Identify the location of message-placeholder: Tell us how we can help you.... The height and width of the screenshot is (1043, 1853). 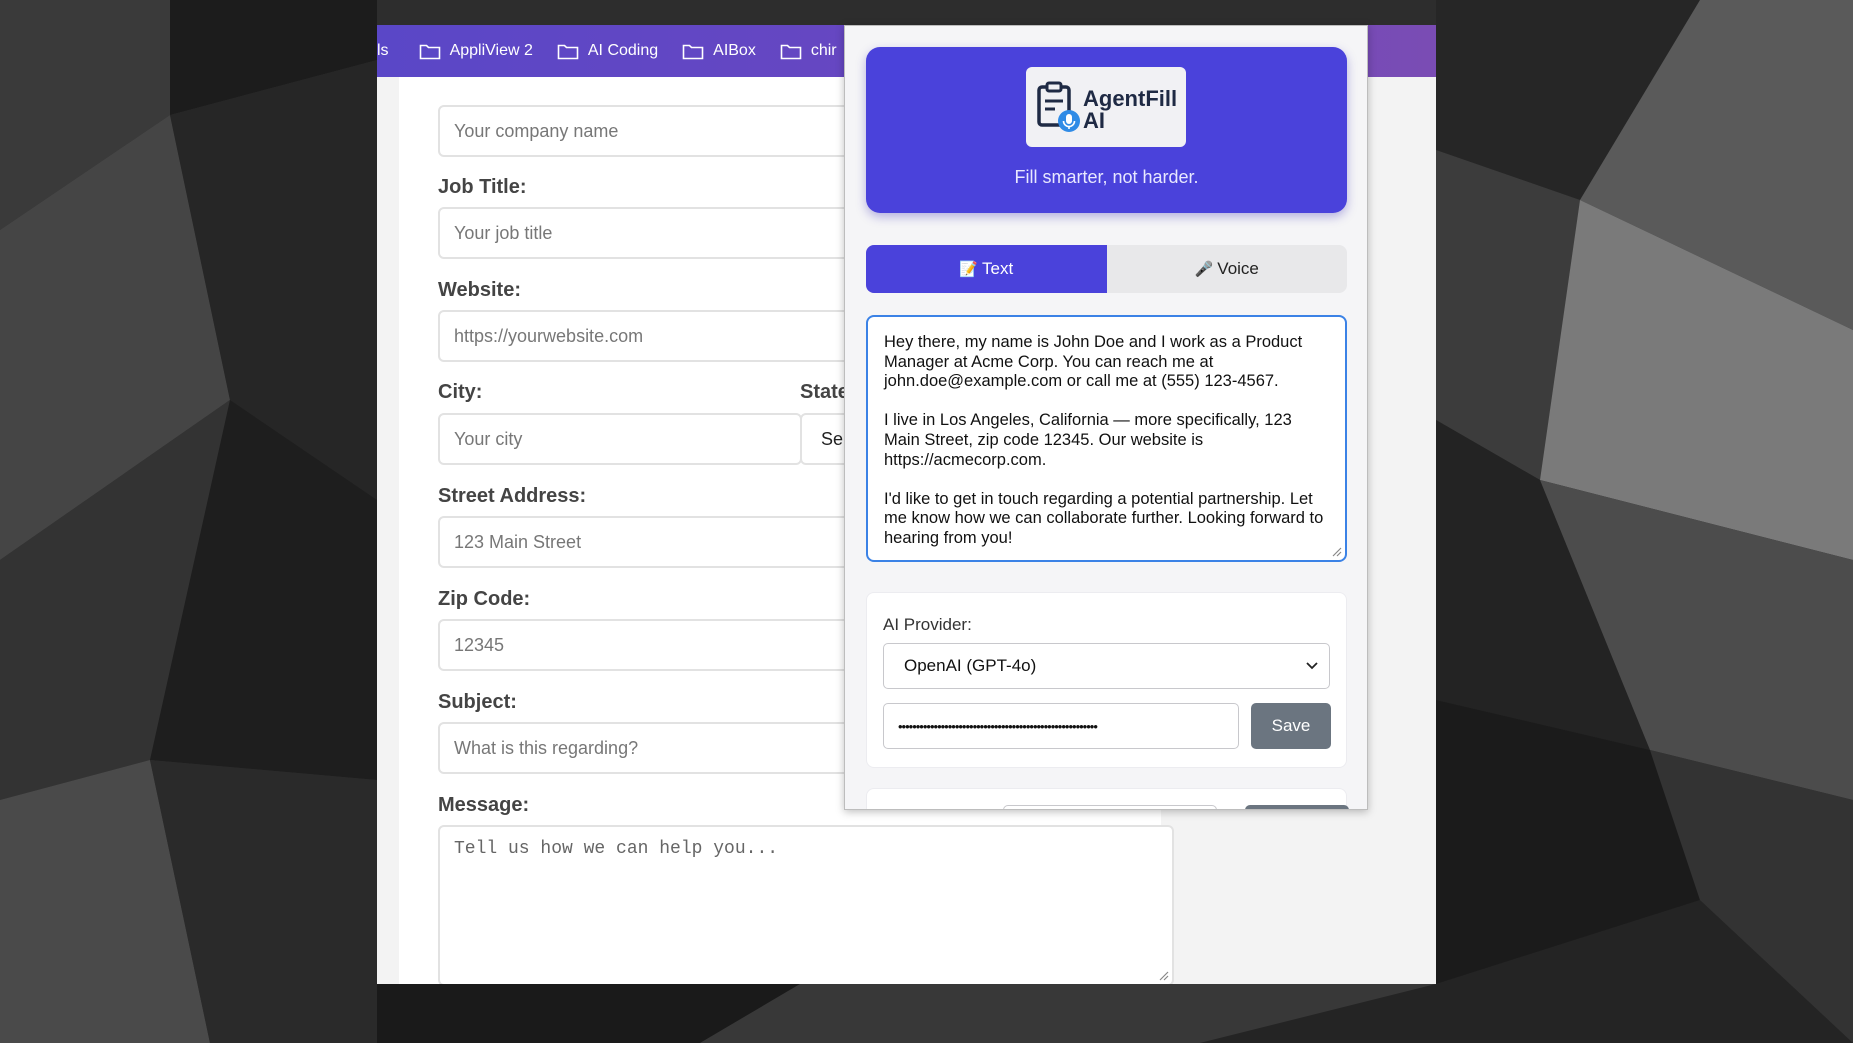
(616, 849).